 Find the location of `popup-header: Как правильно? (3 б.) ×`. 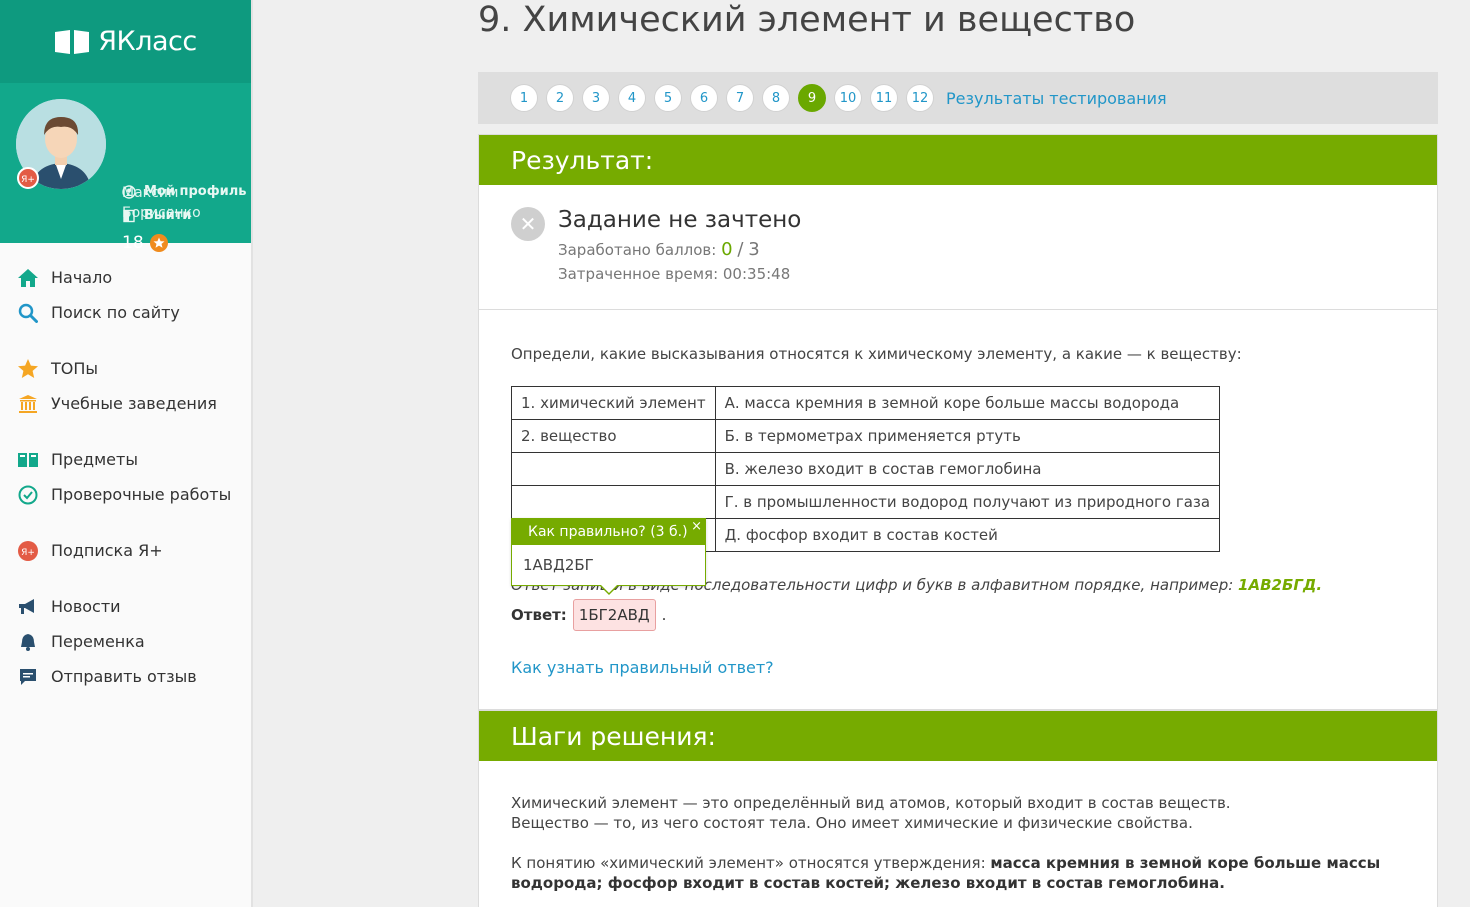

popup-header: Как правильно? (3 б.) × is located at coordinates (608, 532).